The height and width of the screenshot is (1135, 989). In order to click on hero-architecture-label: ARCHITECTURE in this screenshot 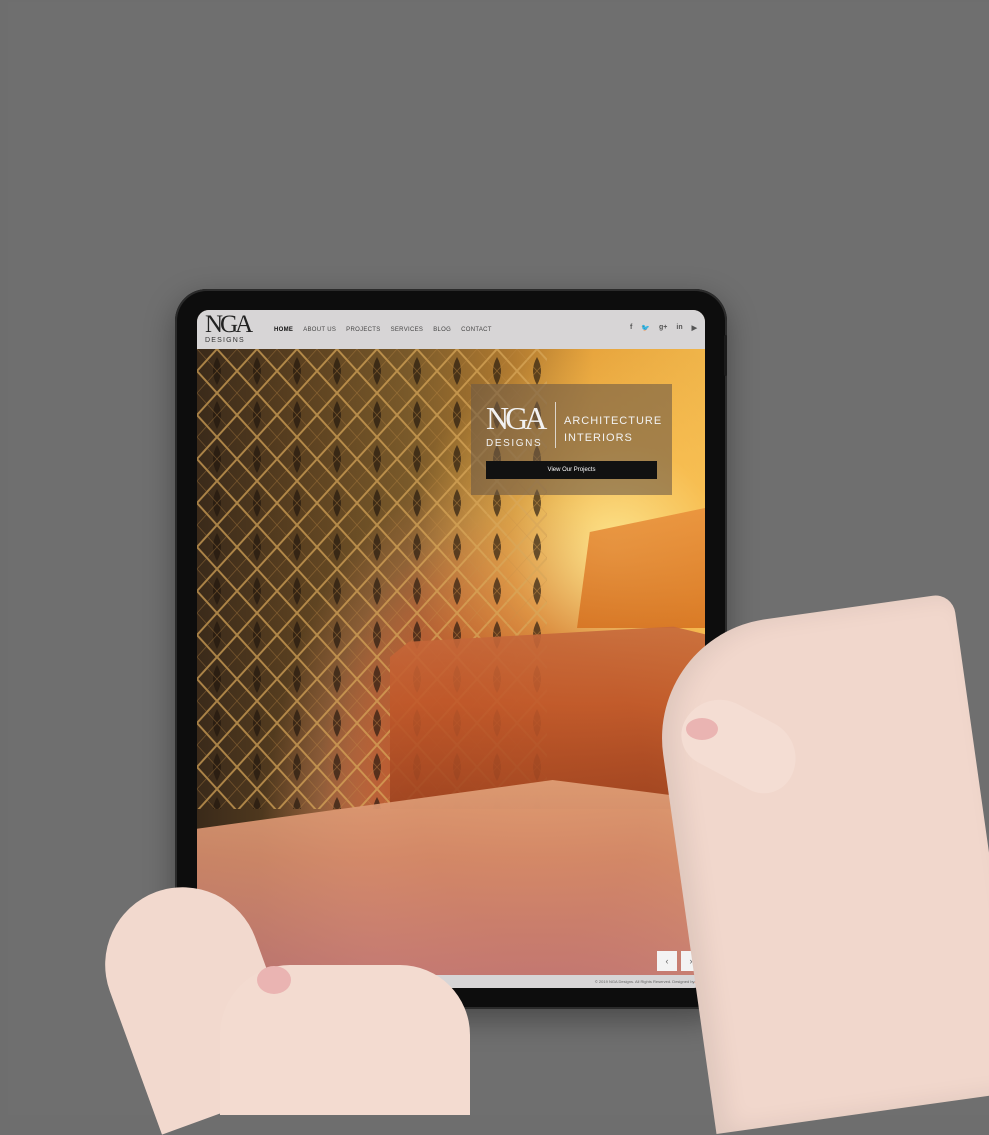, I will do `click(613, 421)`.